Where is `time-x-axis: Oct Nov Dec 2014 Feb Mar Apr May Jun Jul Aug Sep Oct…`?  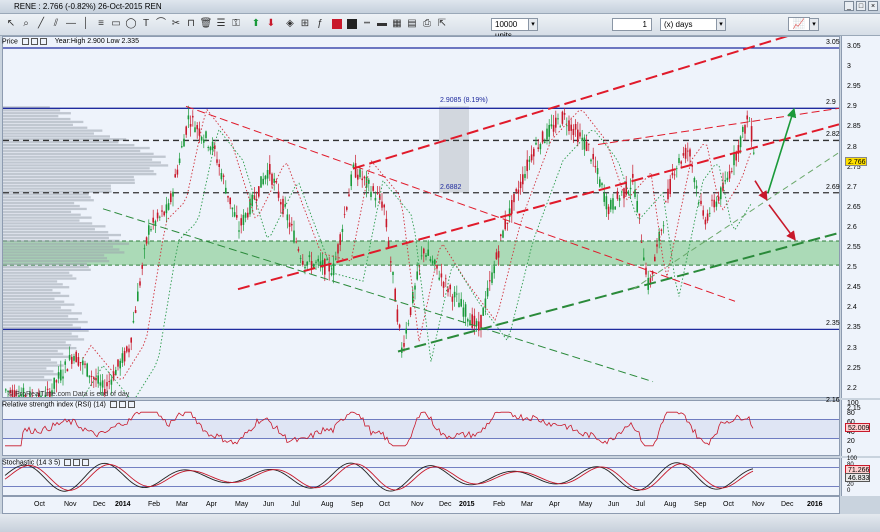
time-x-axis: Oct Nov Dec 2014 Feb Mar Apr May Jun Jul Aug Sep Oct… is located at coordinates (421, 505).